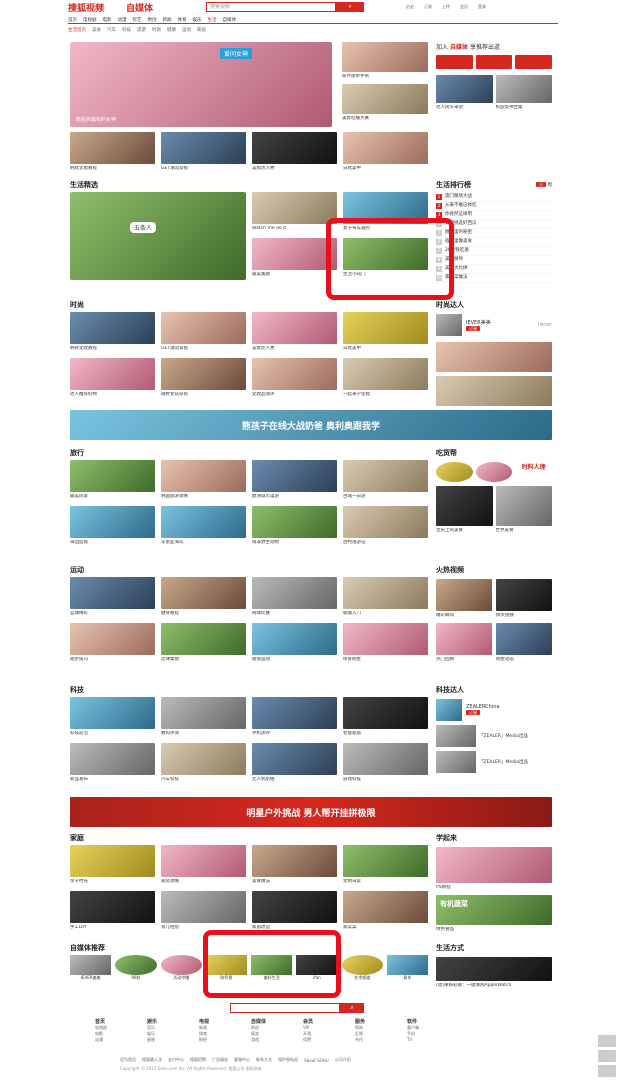 The height and width of the screenshot is (1080, 625). Describe the element at coordinates (385, 643) in the screenshot. I see `video-card: 体育明星` at that location.